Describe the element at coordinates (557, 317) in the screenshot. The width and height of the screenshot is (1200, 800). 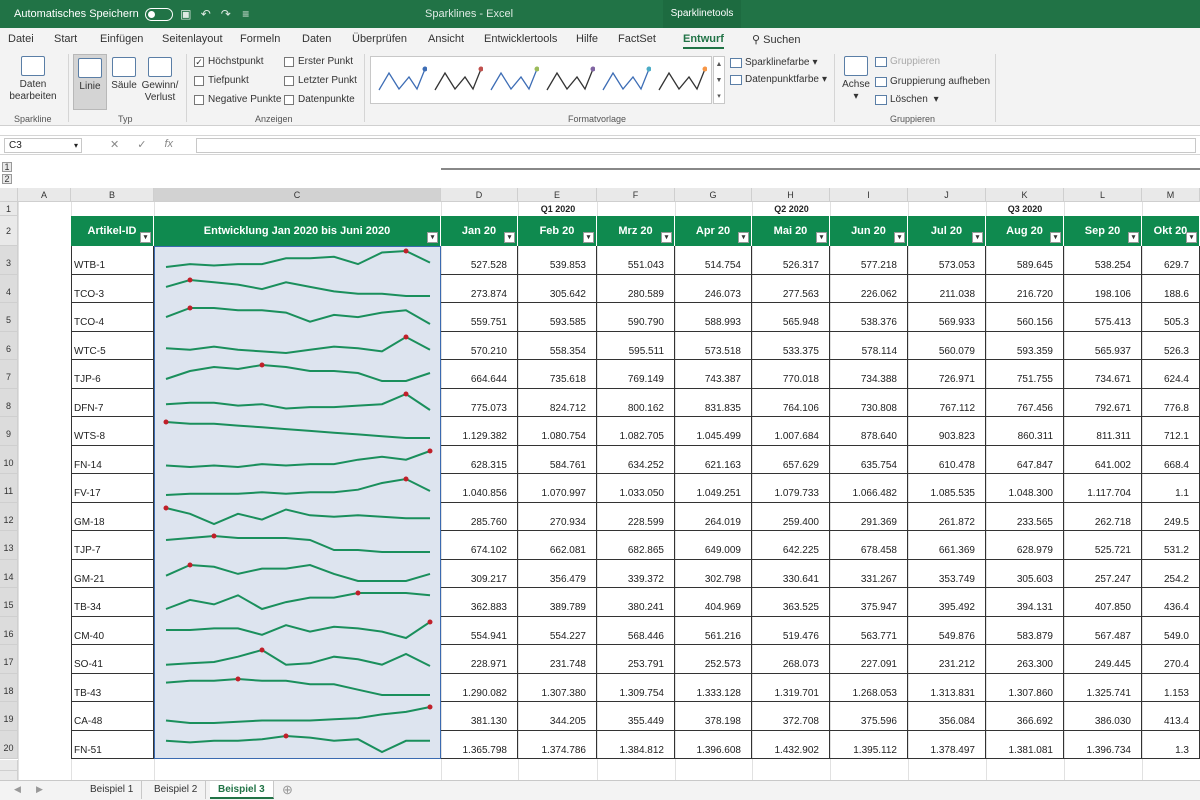
I see `table-cell: 593.585` at that location.